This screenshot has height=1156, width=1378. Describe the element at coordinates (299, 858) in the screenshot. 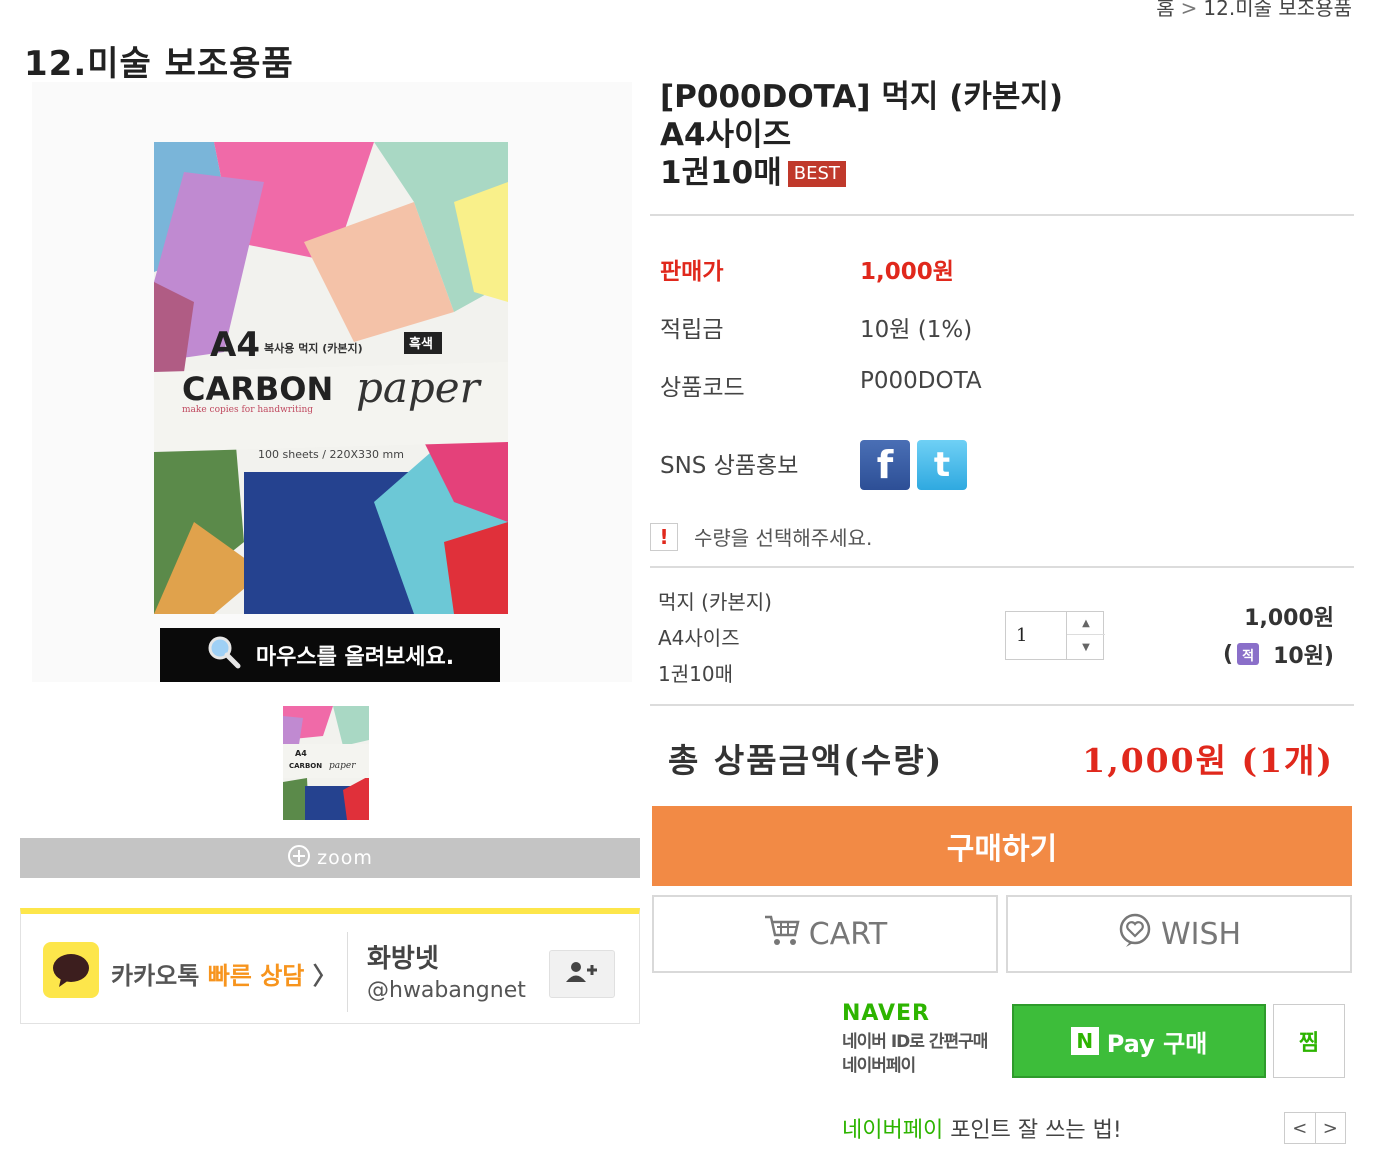

I see `plus-circle-icon` at that location.